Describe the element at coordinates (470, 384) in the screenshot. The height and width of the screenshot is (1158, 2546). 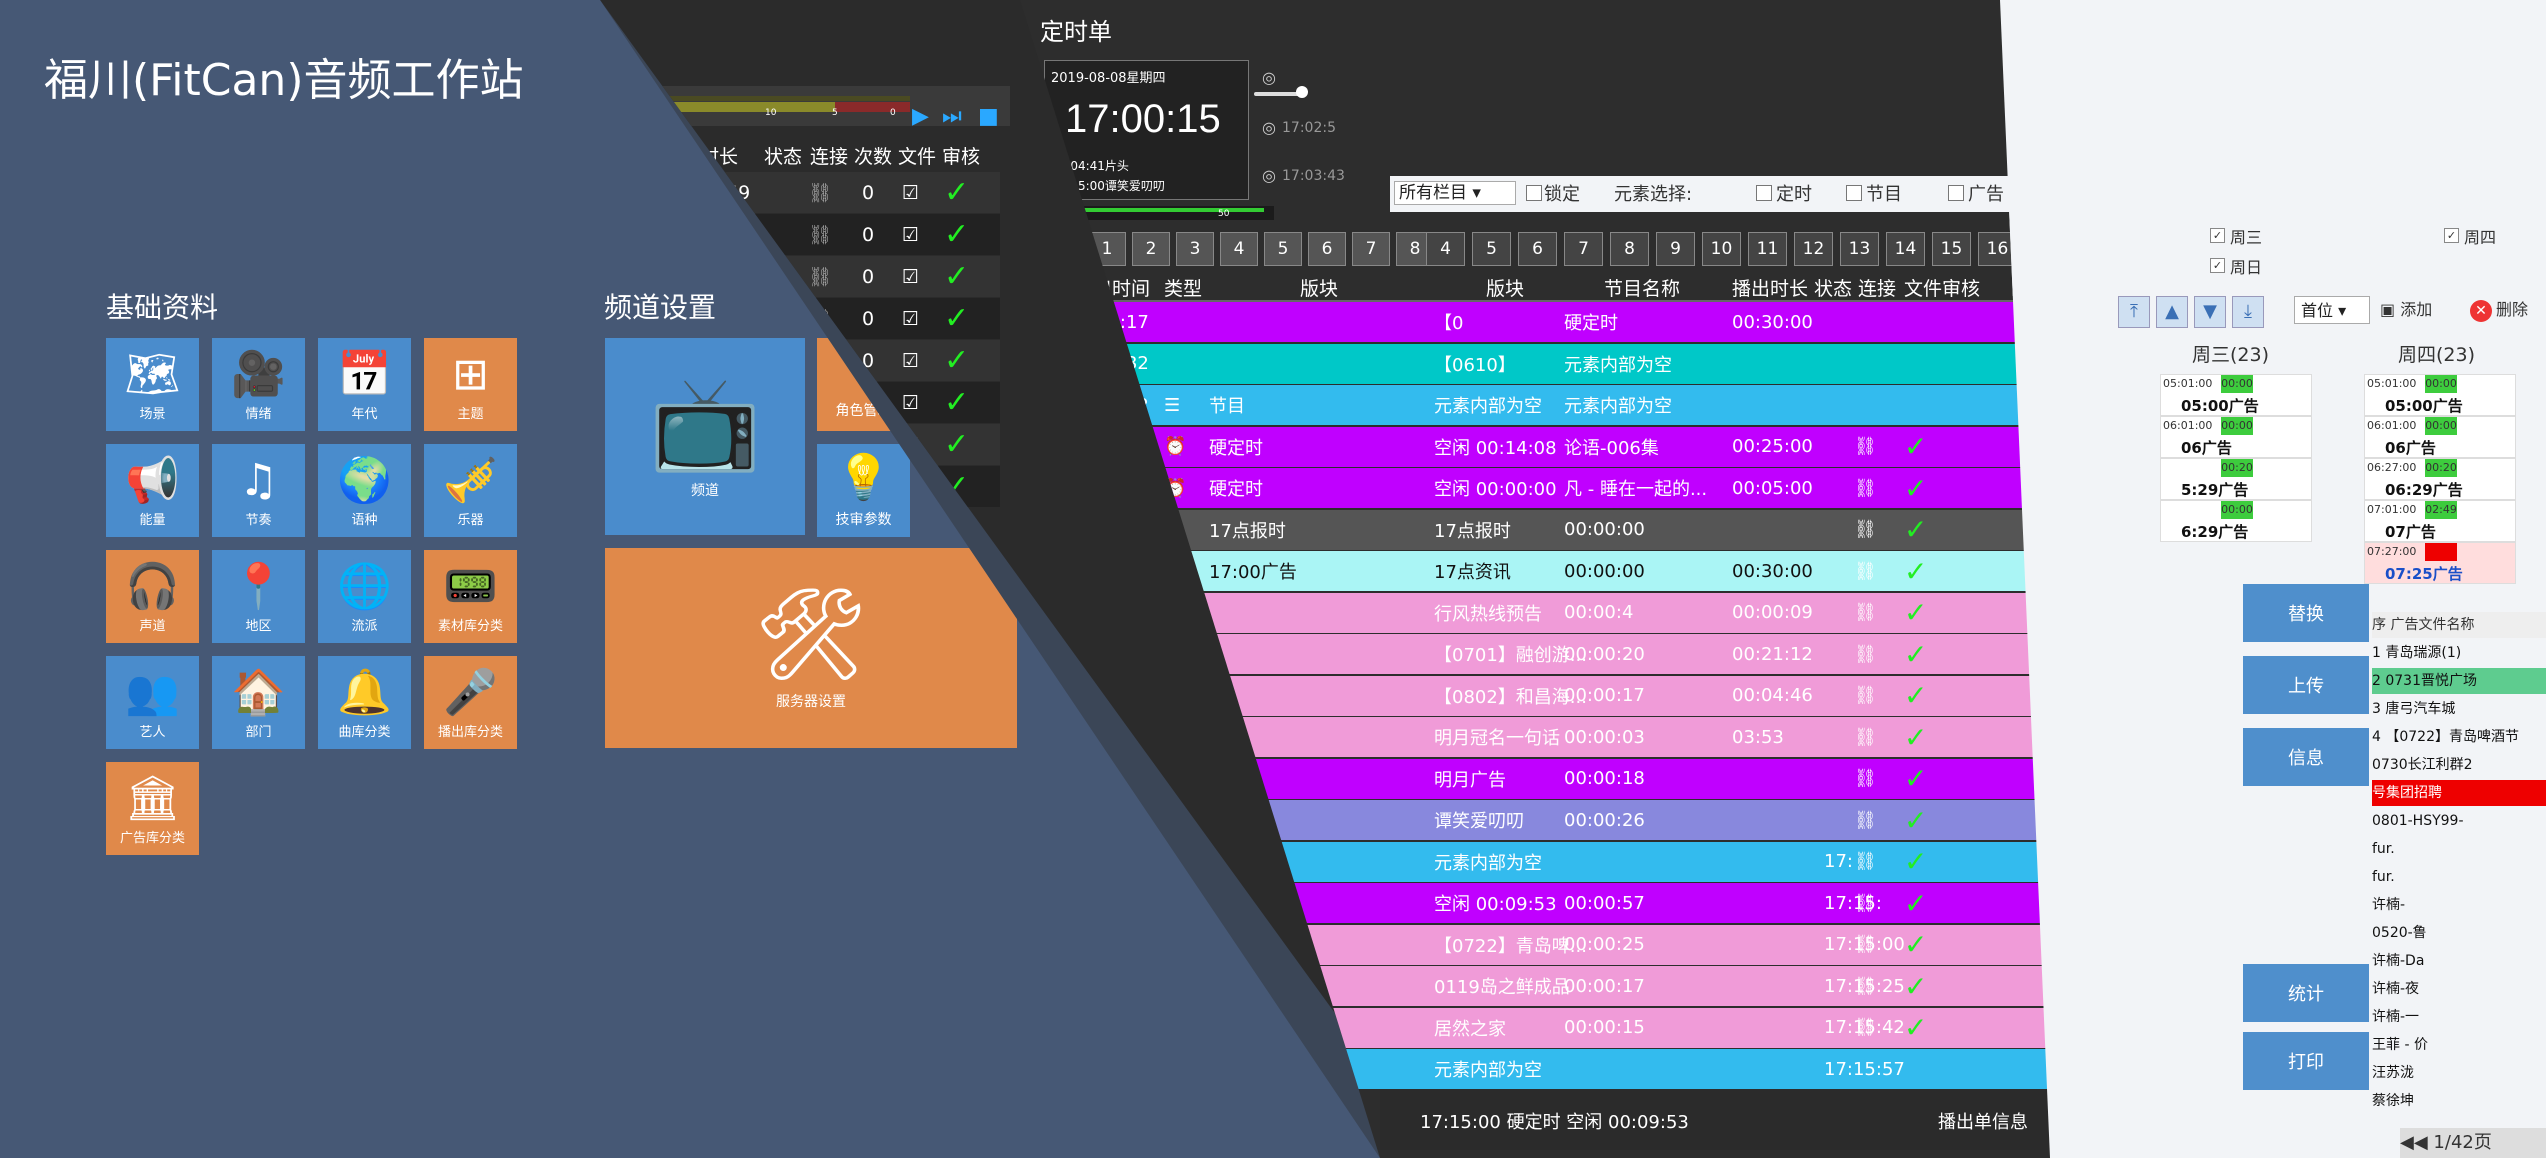
I see `tile-3: ⊞ 主题` at that location.